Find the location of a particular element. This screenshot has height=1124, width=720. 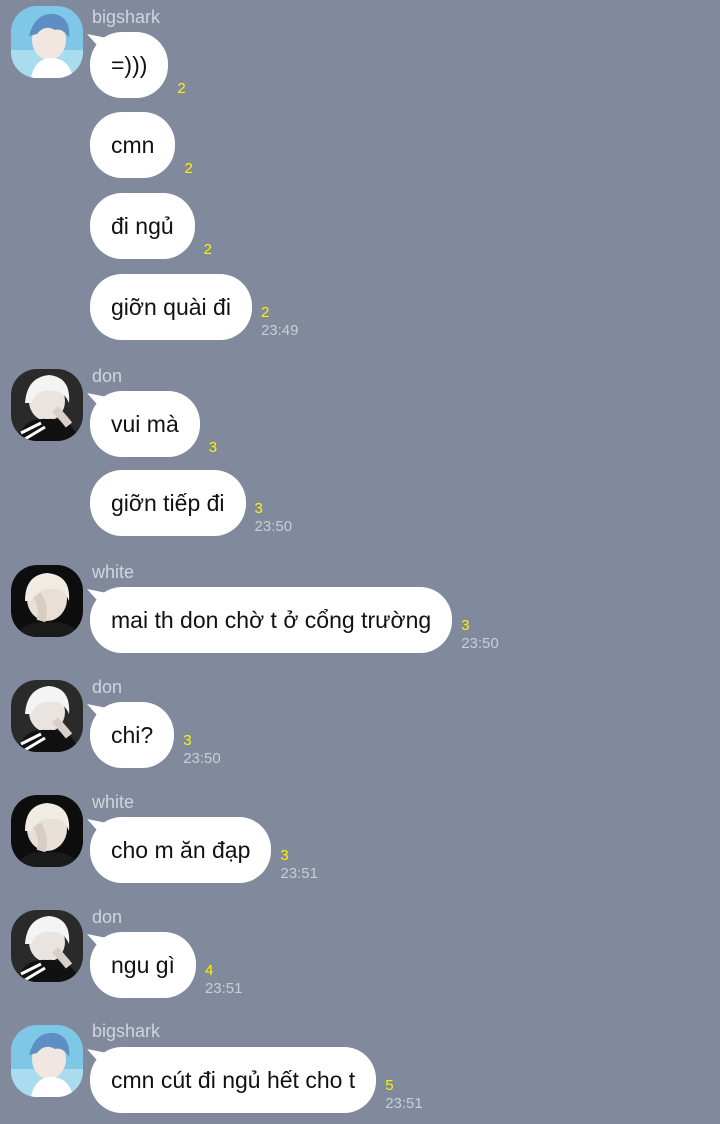

read-count: 4 is located at coordinates (209, 970).